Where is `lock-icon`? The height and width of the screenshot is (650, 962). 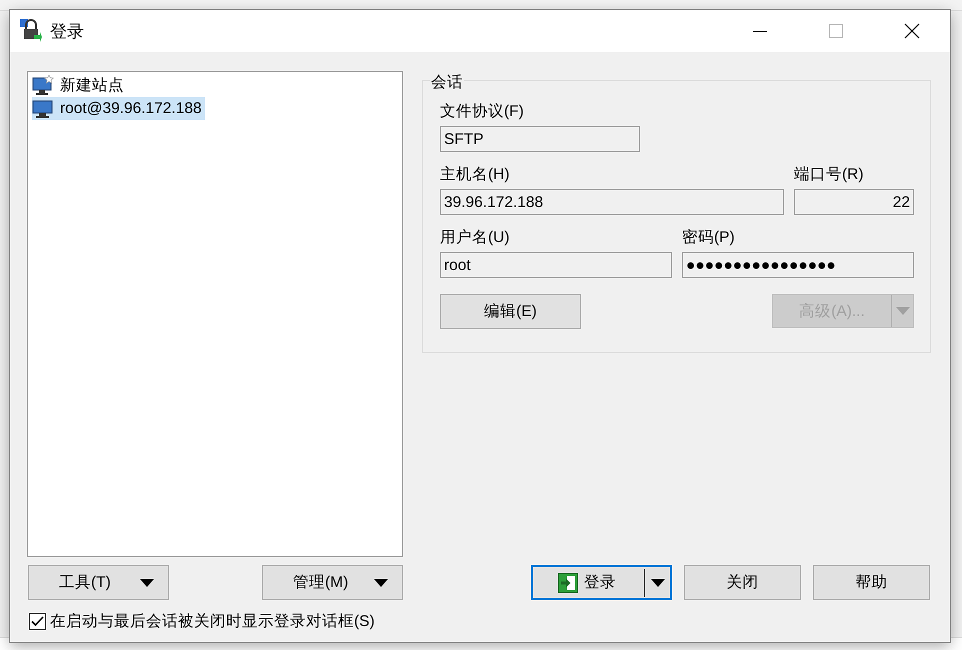 lock-icon is located at coordinates (31, 31).